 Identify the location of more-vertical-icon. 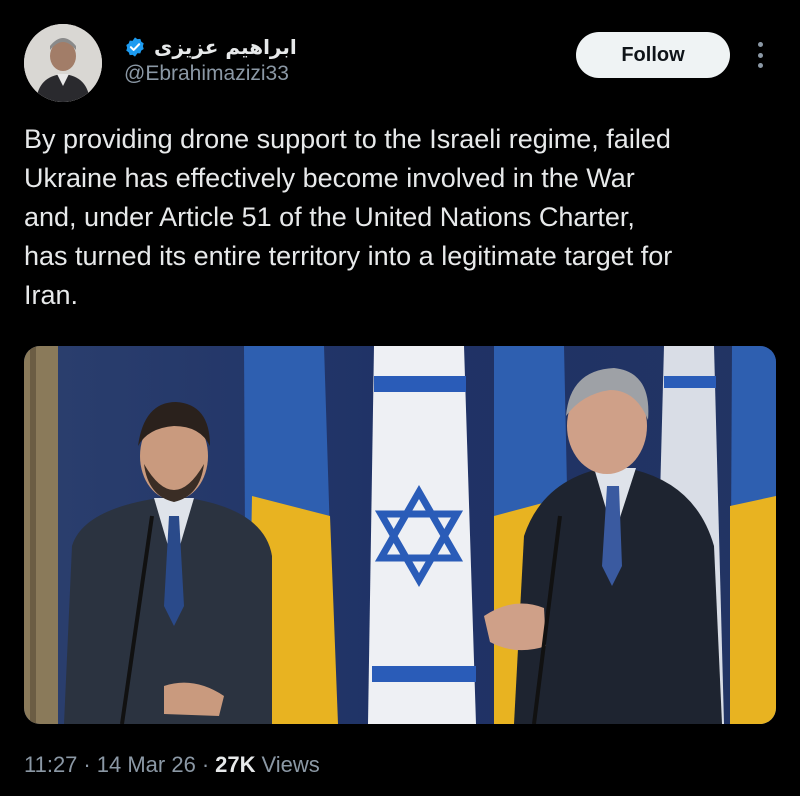
(760, 55).